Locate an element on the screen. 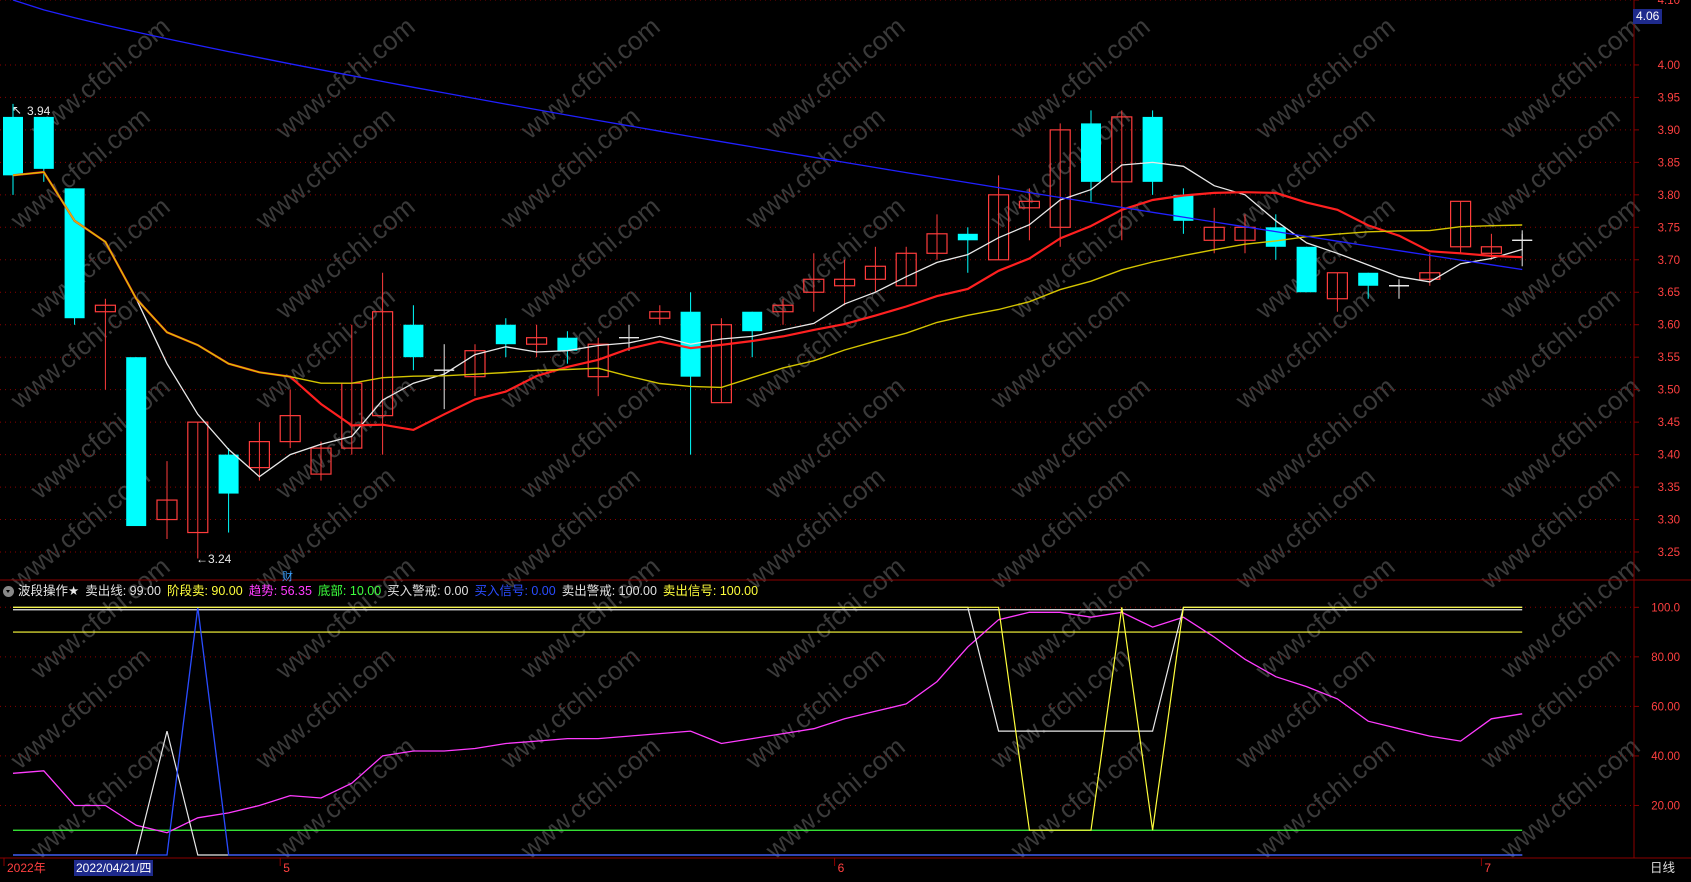 The height and width of the screenshot is (882, 1691). price-tick-label: 3.55 is located at coordinates (1669, 358).